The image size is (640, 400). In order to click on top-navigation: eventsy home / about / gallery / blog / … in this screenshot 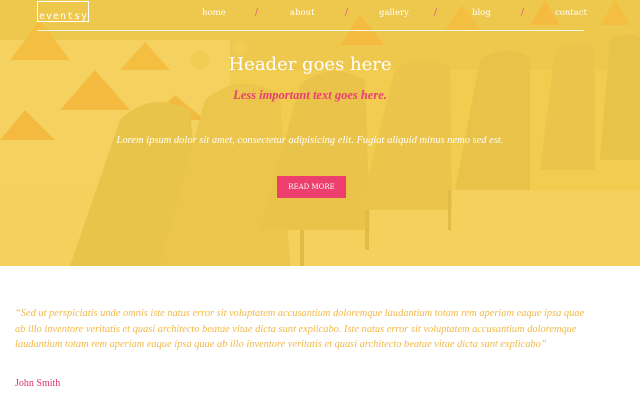, I will do `click(320, 16)`.